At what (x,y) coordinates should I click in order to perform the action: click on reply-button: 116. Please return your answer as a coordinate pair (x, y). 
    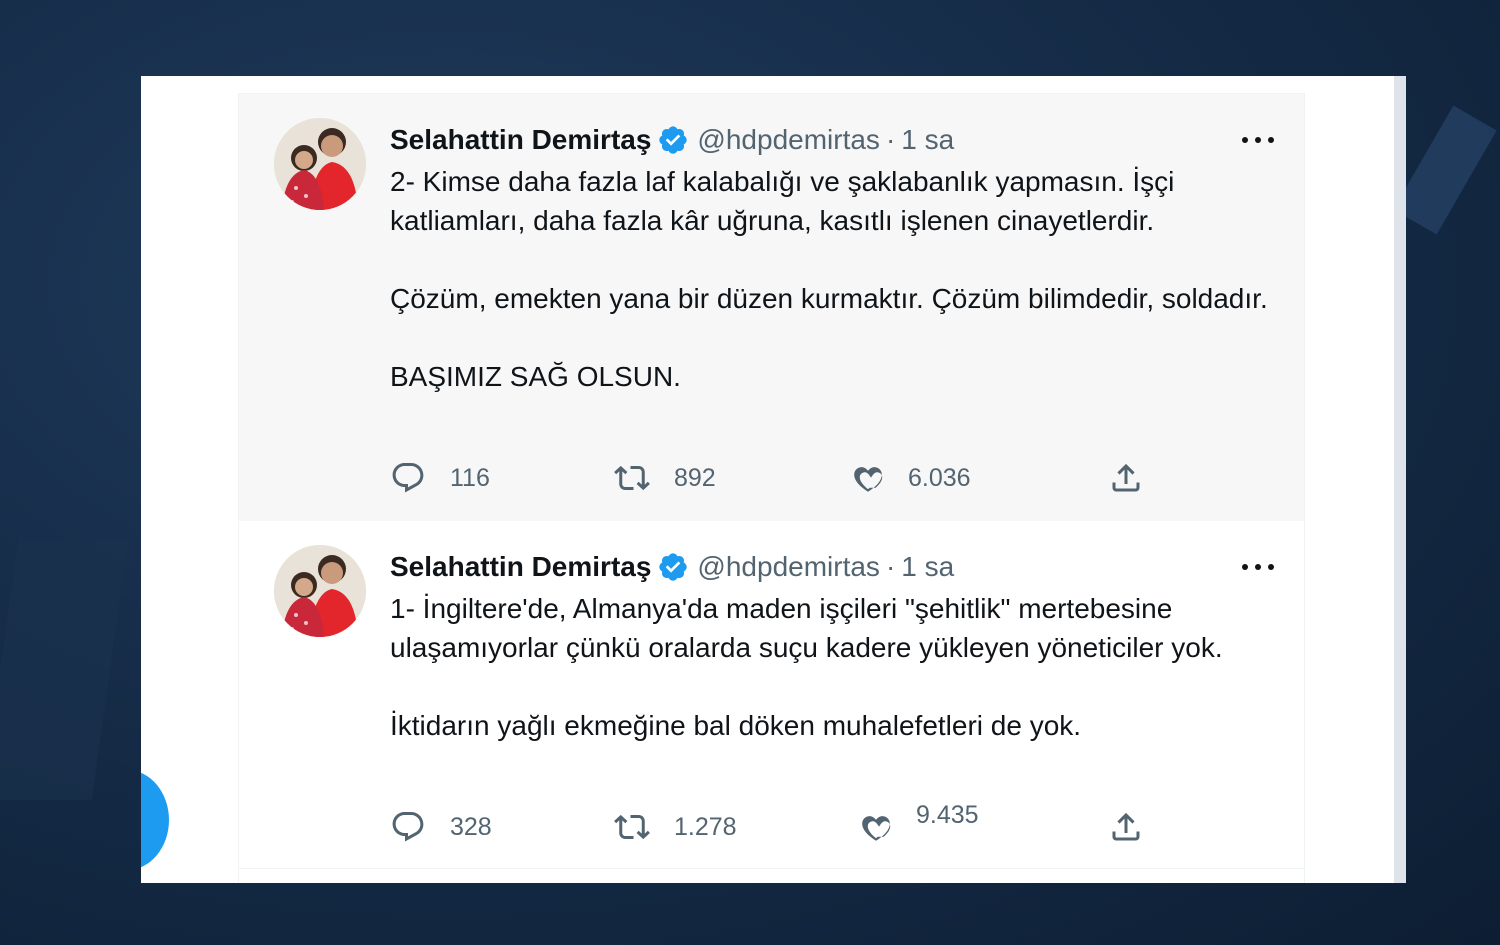
    Looking at the image, I should click on (440, 478).